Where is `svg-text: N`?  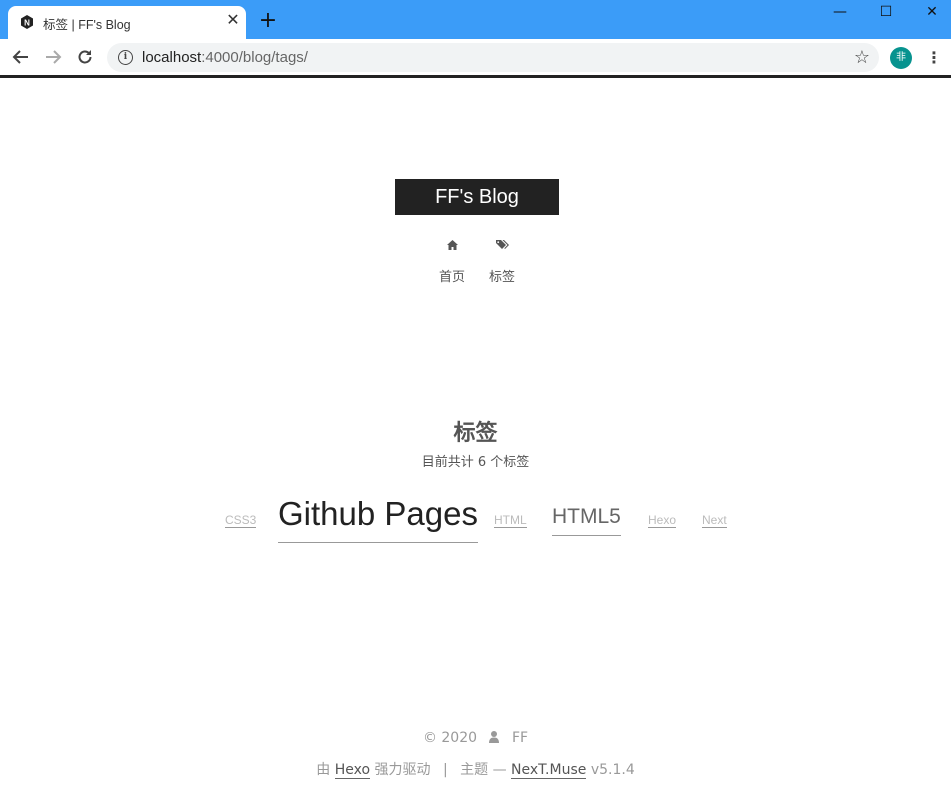
svg-text: N is located at coordinates (27, 23).